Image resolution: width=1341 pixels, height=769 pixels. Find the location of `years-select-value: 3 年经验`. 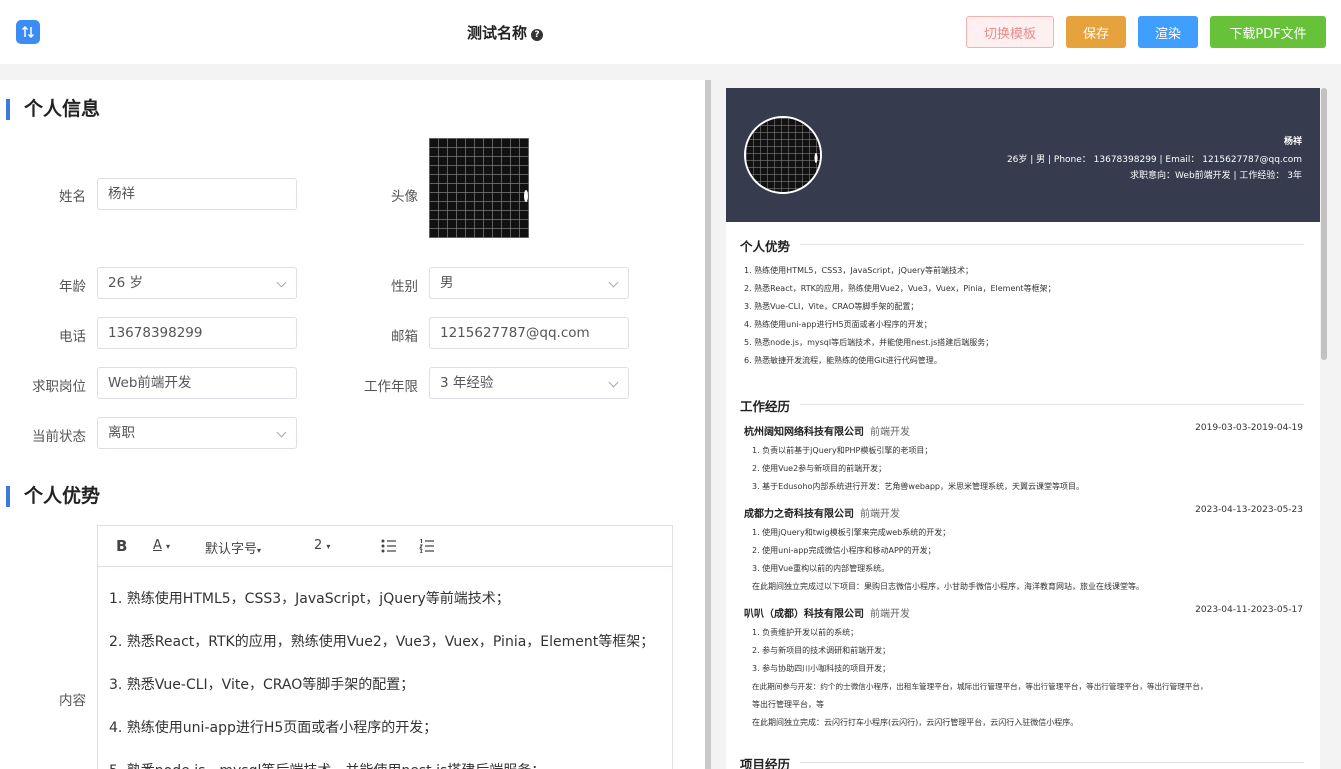

years-select-value: 3 年经验 is located at coordinates (467, 383).